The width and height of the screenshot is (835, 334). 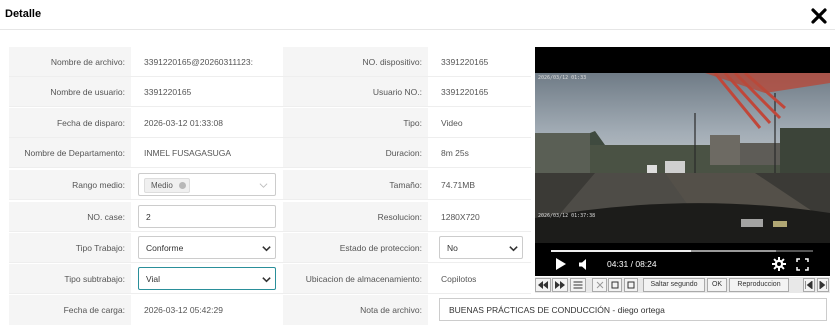 I want to click on playback-button: Reproduccion, so click(x=759, y=285).